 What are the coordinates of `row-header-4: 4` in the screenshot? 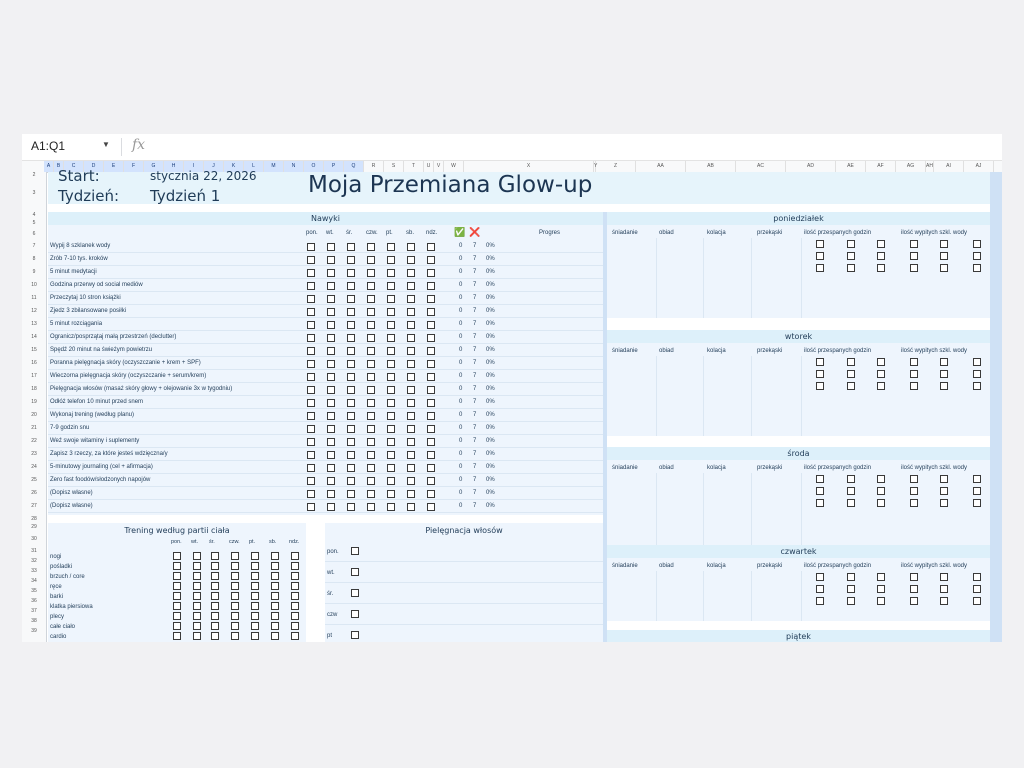 It's located at (34, 215).